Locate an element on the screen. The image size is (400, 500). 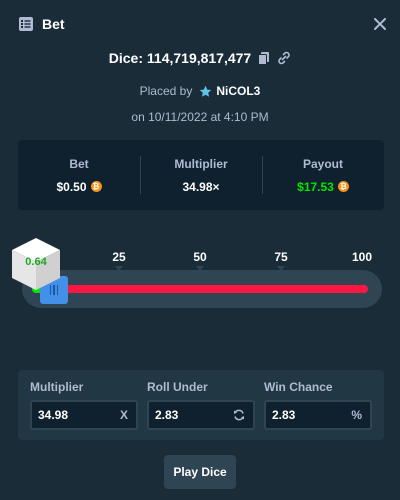
multiplier-input: 34.98 X is located at coordinates (84, 415).